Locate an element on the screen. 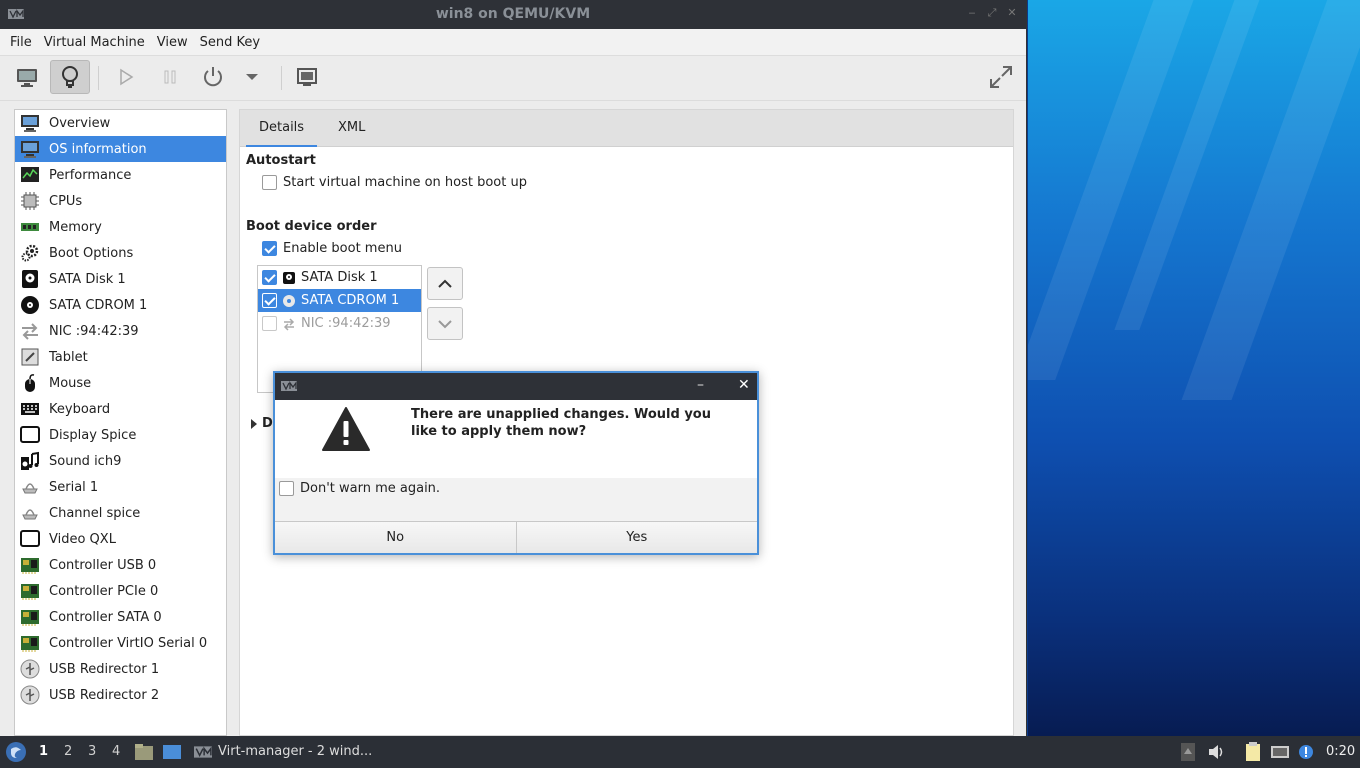 This screenshot has height=768, width=1360. clock: 0:20 is located at coordinates (1341, 751).